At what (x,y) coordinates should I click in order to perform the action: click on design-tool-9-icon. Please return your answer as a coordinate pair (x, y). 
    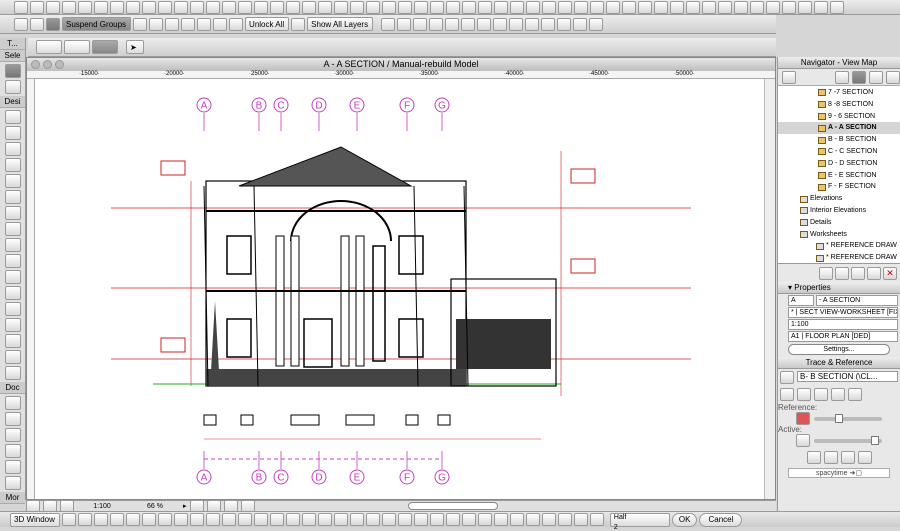
    Looking at the image, I should click on (13, 245).